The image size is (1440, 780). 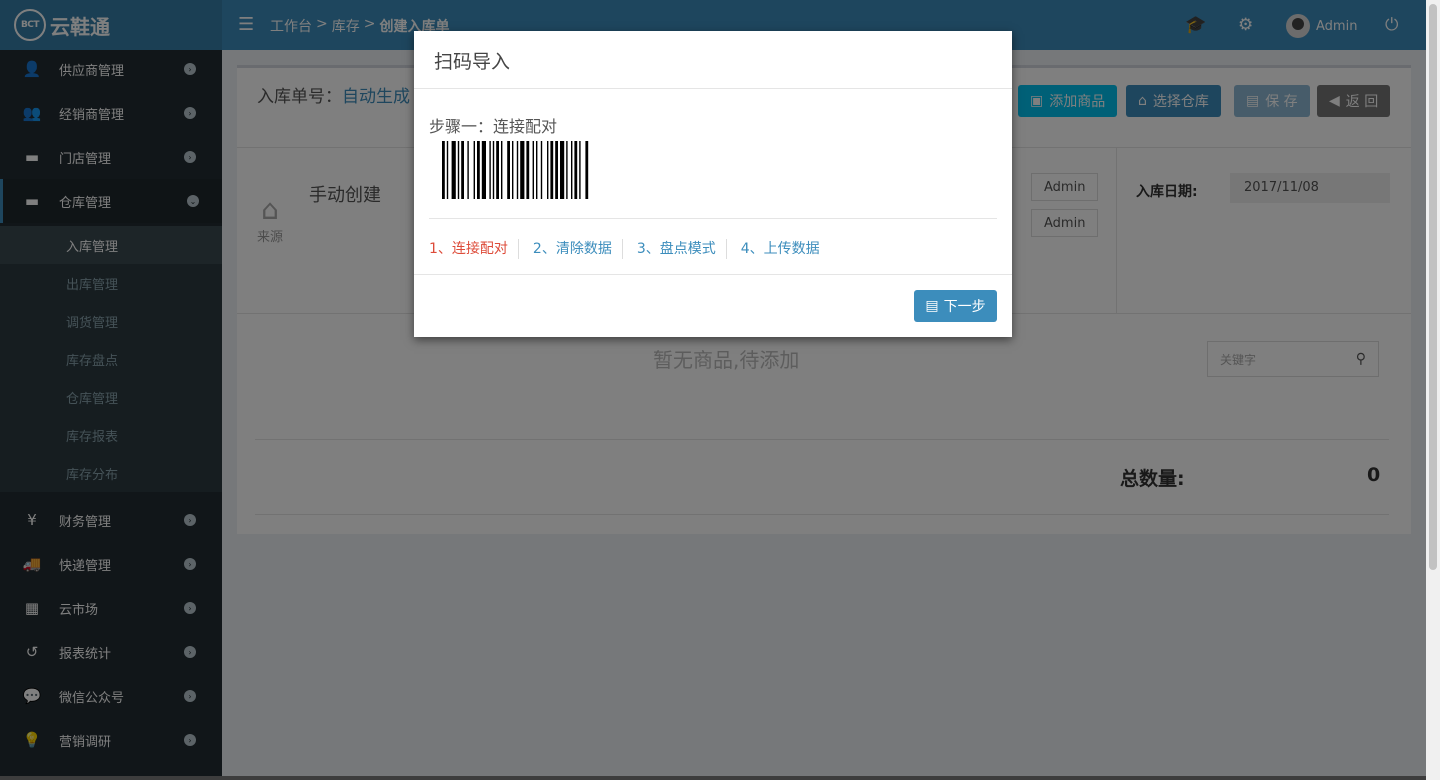 I want to click on bottom-edge, so click(x=713, y=778).